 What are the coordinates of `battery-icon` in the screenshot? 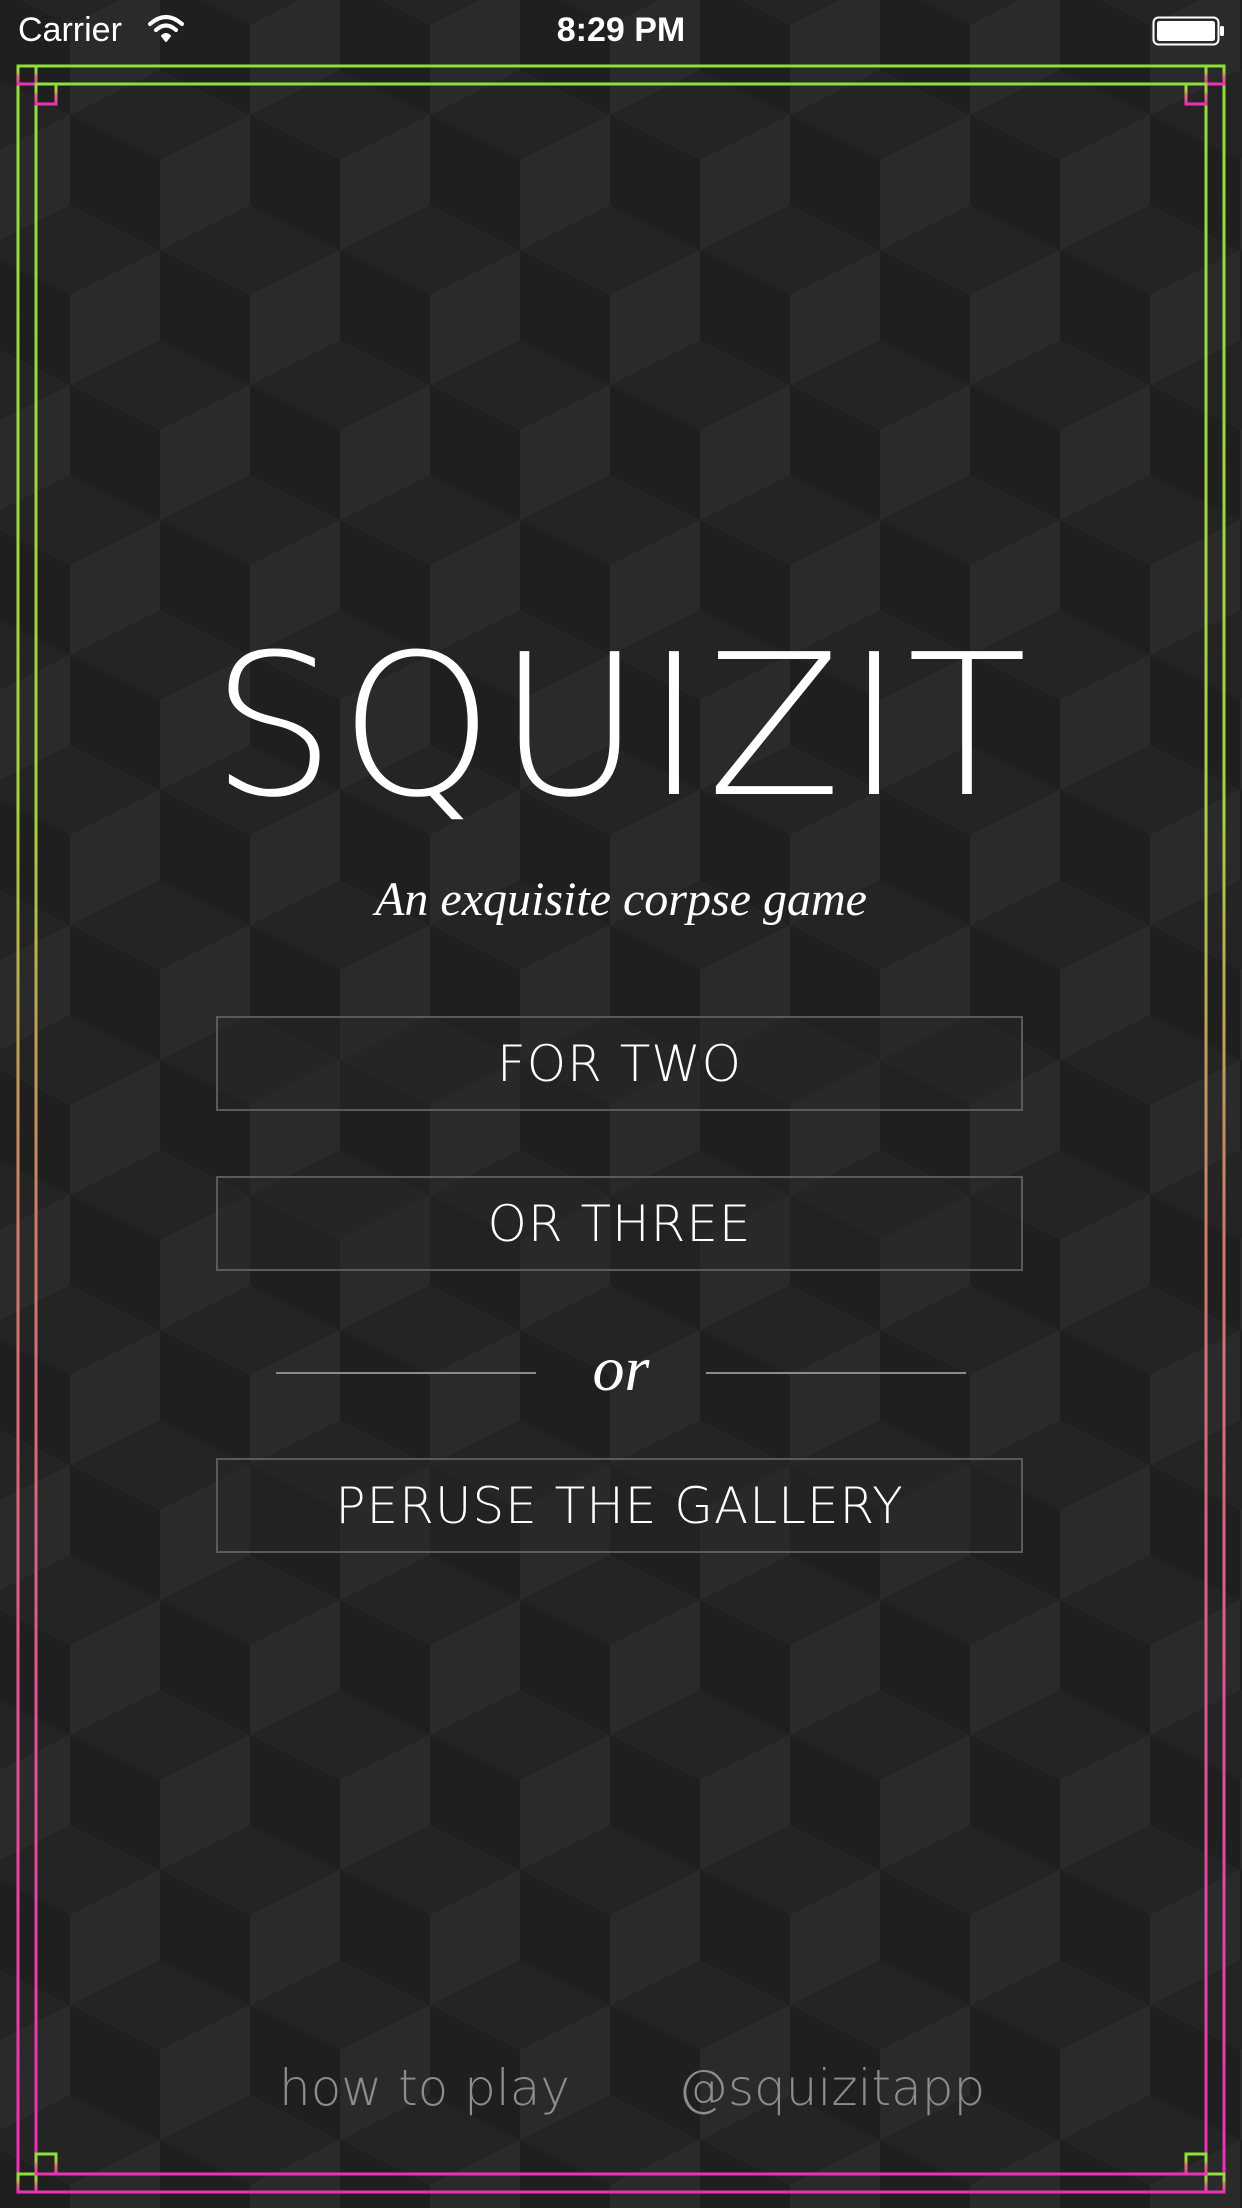 It's located at (1189, 31).